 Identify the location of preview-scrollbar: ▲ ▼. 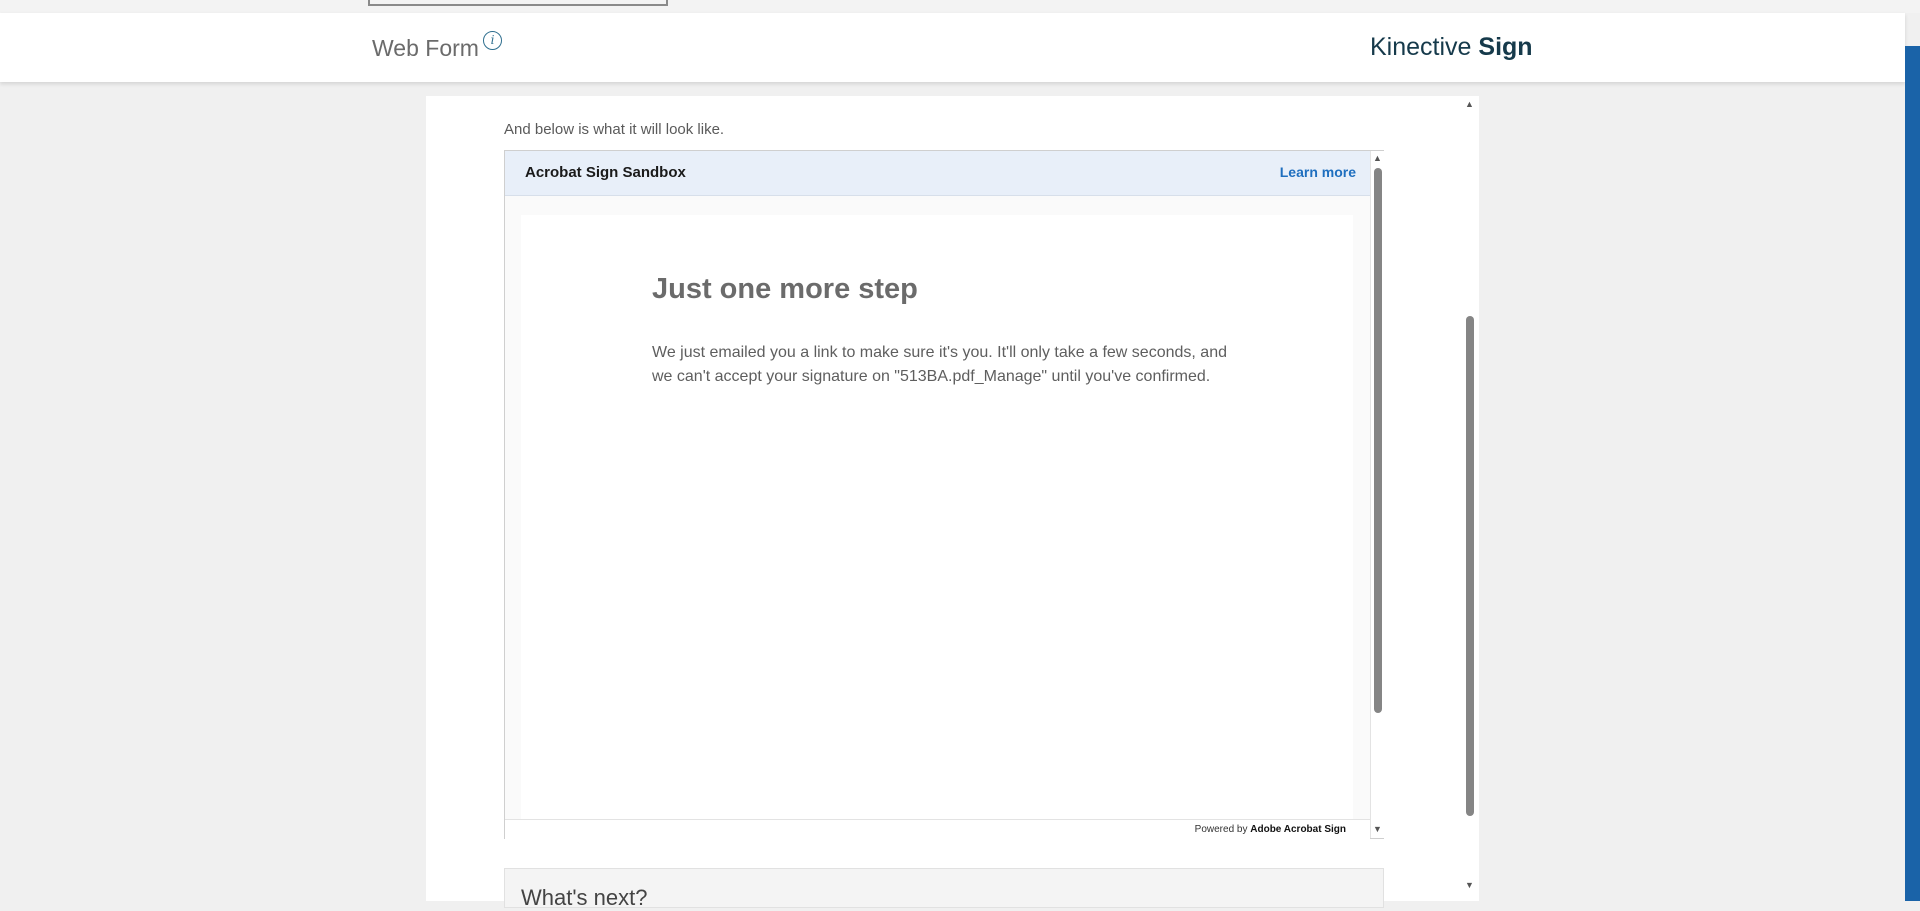
(1377, 494).